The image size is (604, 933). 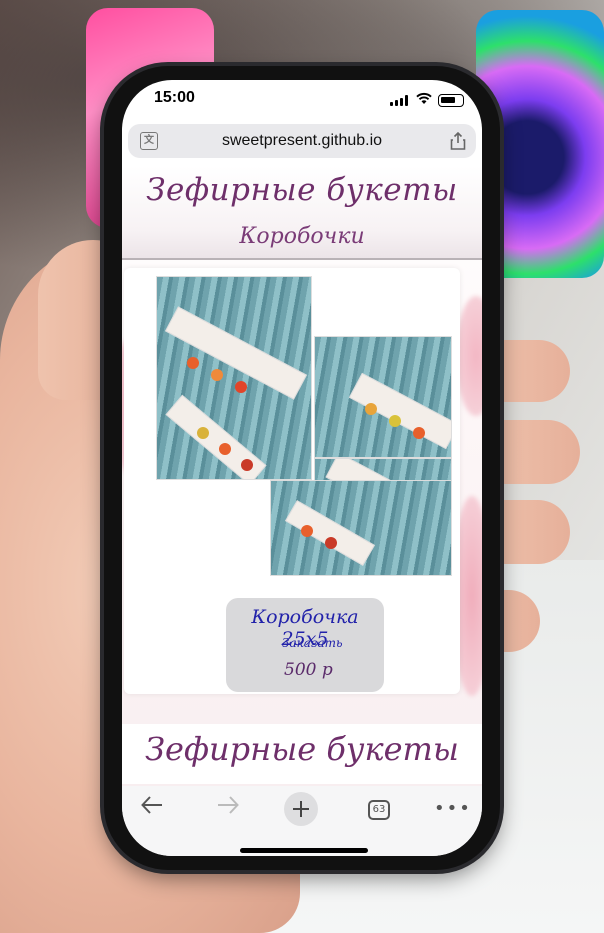 I want to click on forward-icon, so click(x=228, y=808).